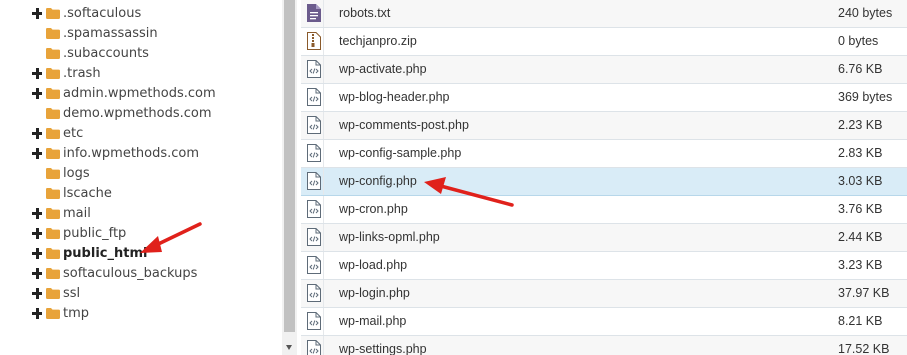  I want to click on file-row: wp-blog-header.php 369 bytes, so click(604, 98).